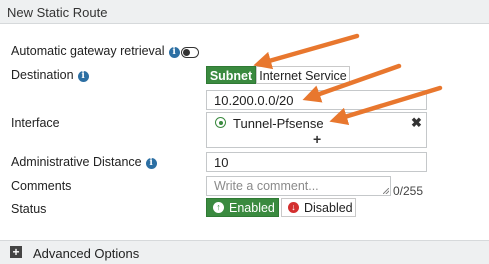  Describe the element at coordinates (220, 122) in the screenshot. I see `tunnel-icon` at that location.